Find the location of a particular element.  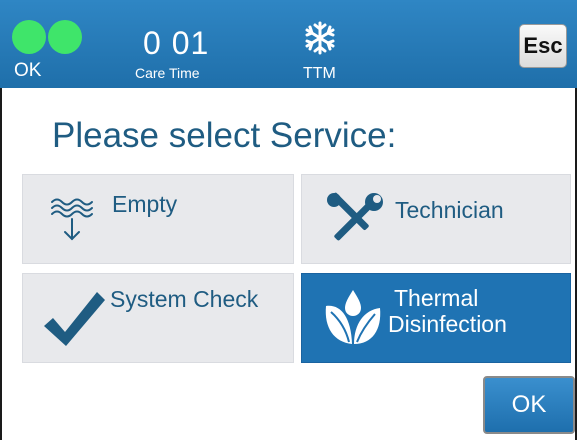

ok-button: OK is located at coordinates (529, 405).